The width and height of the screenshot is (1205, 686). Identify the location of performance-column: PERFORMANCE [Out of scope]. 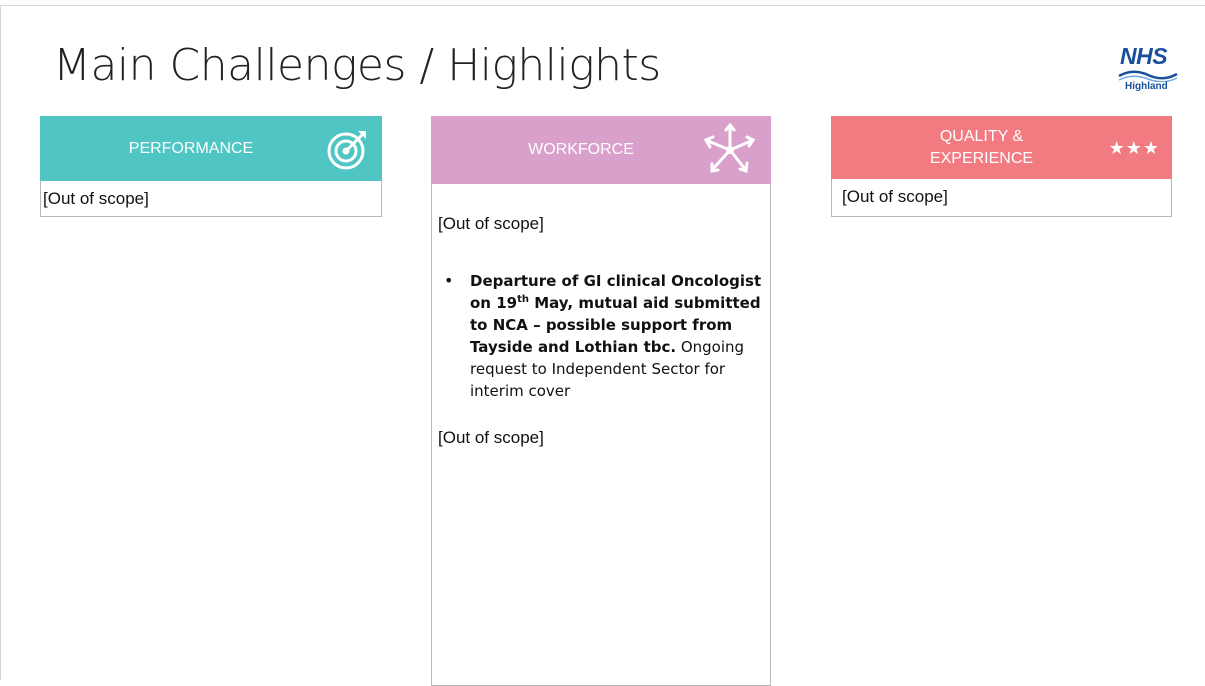
(211, 166).